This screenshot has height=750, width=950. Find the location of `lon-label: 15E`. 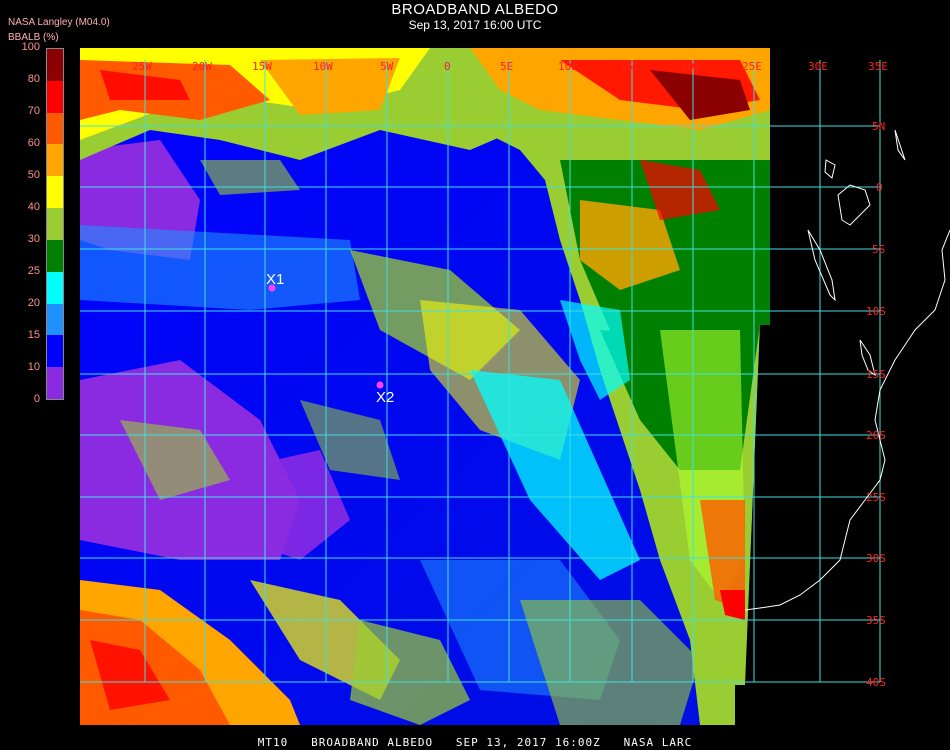

lon-label: 15E is located at coordinates (630, 66).